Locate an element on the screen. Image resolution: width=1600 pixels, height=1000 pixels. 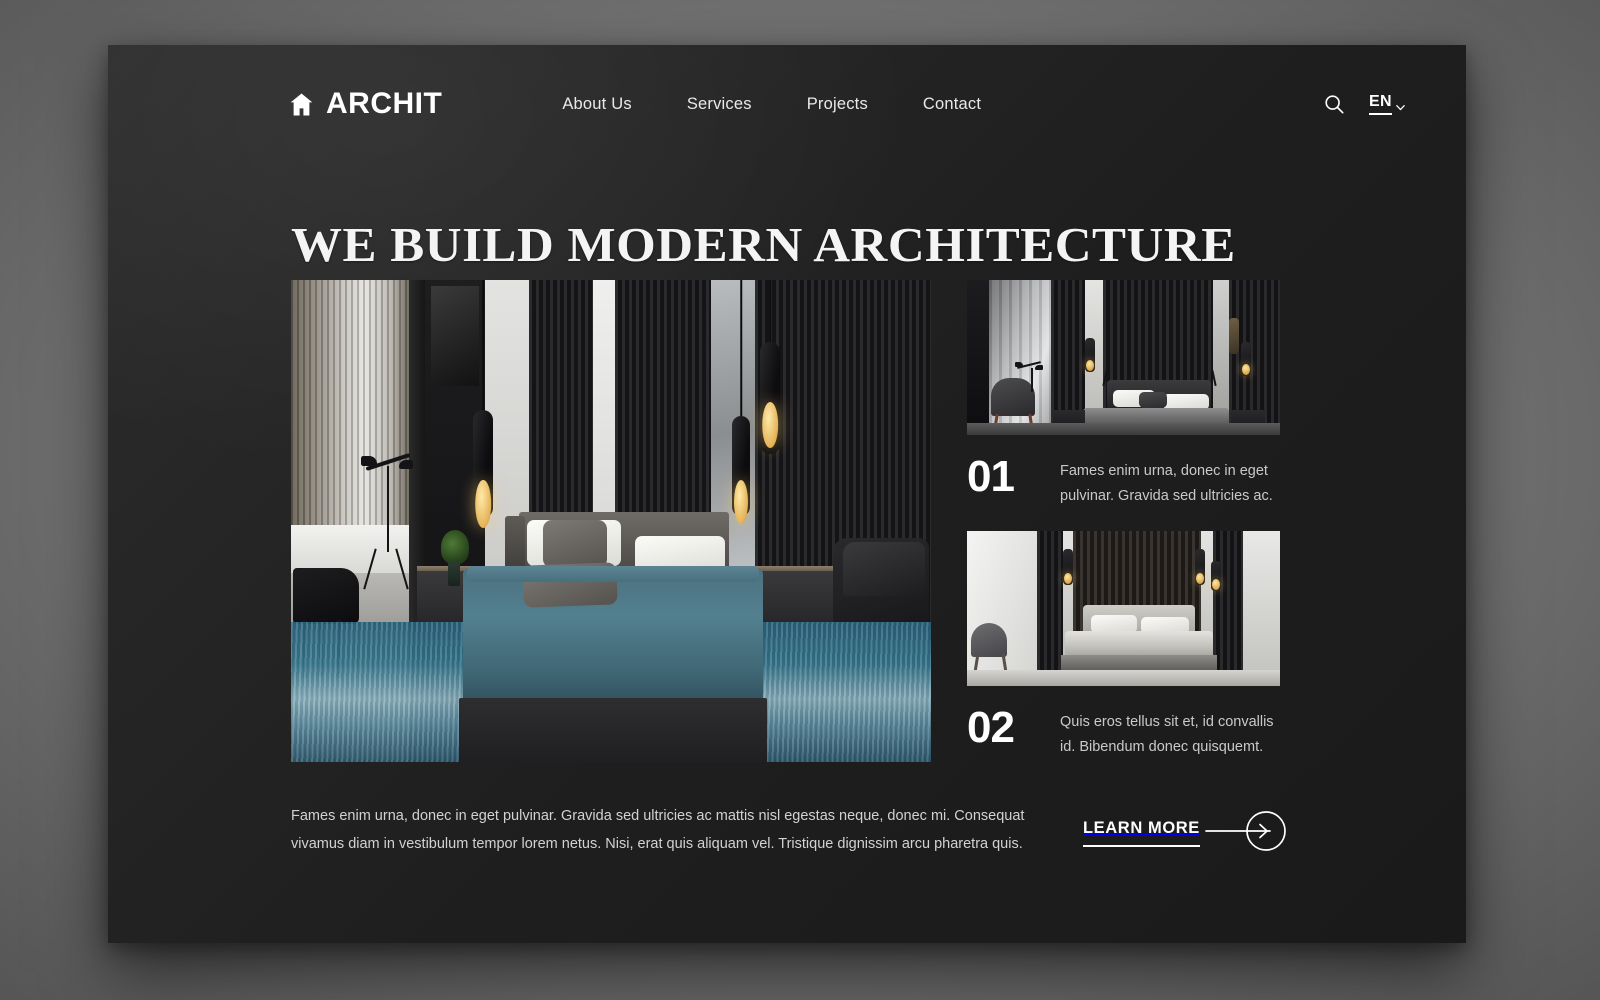
main-navigation: About Us Services Projects Contact is located at coordinates (771, 104).